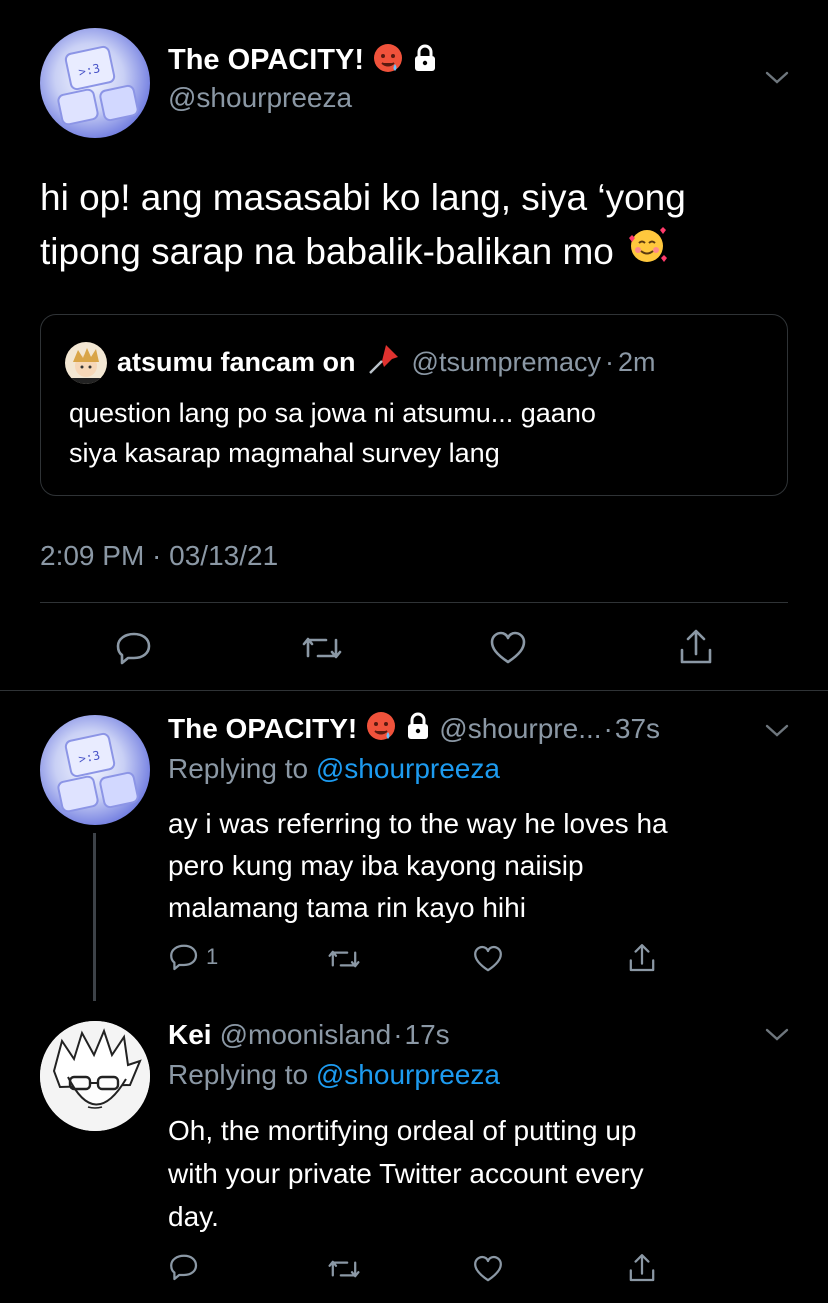  Describe the element at coordinates (306, 1035) in the screenshot. I see `reply-handle: @moonisland` at that location.